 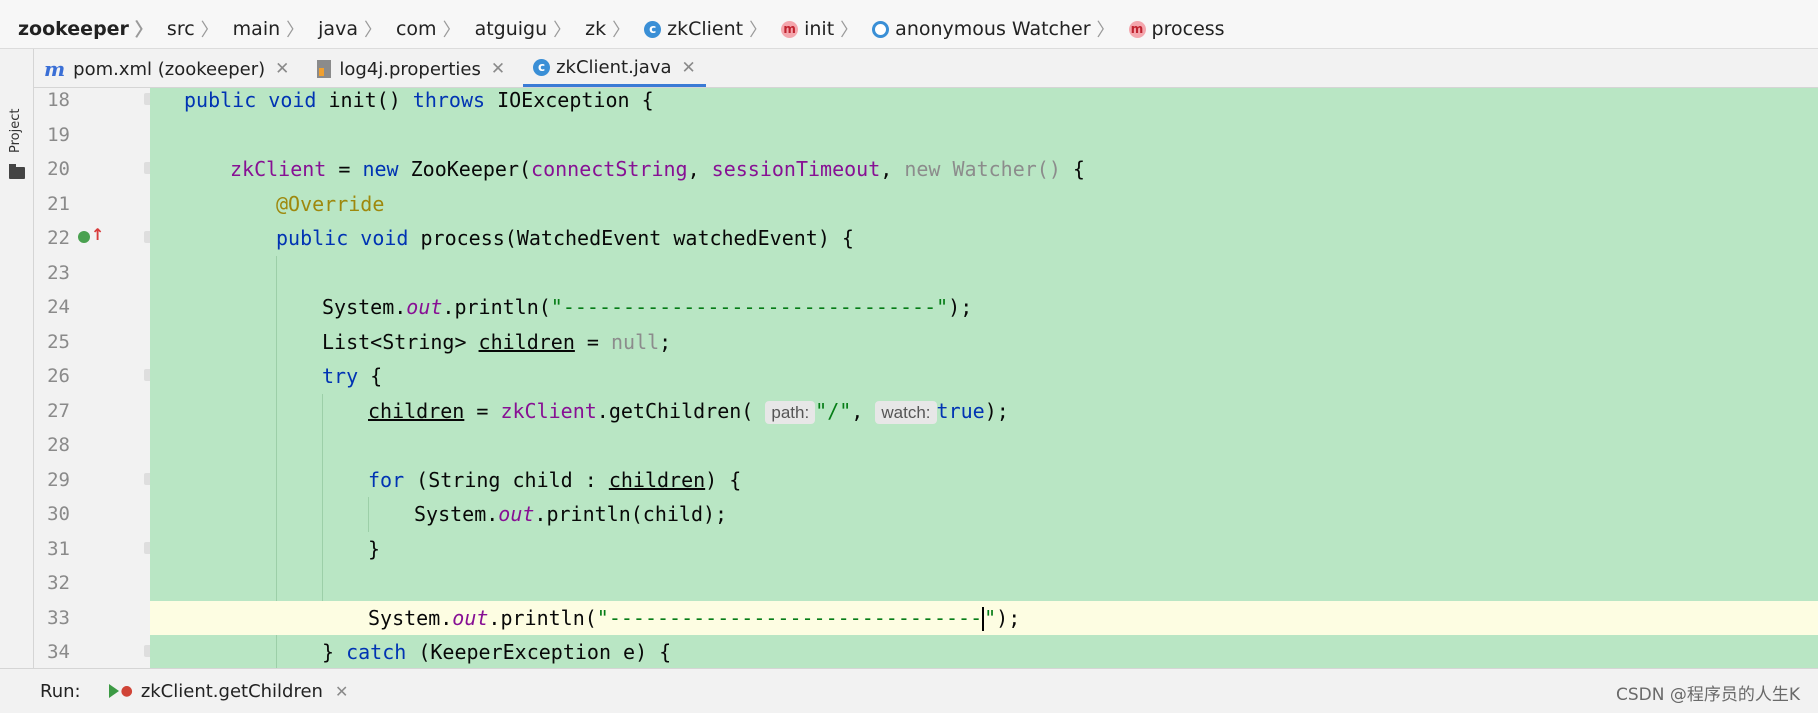 What do you see at coordinates (58, 376) in the screenshot?
I see `line-number: 26` at bounding box center [58, 376].